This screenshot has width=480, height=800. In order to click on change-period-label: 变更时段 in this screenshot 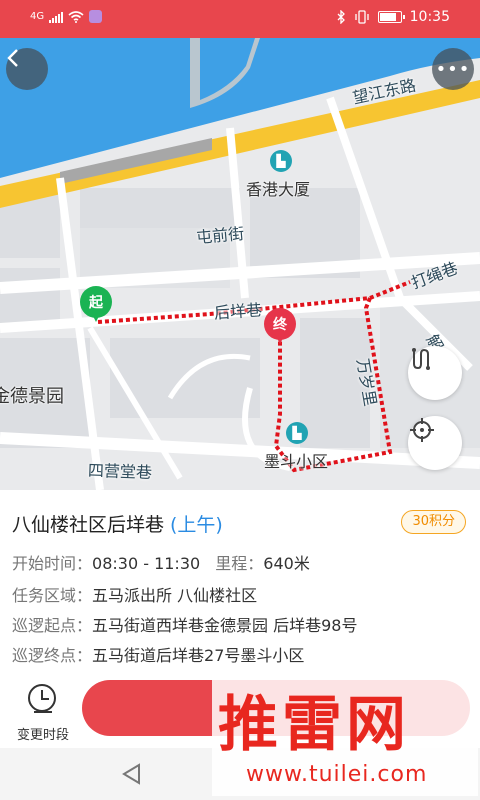, I will do `click(42, 735)`.